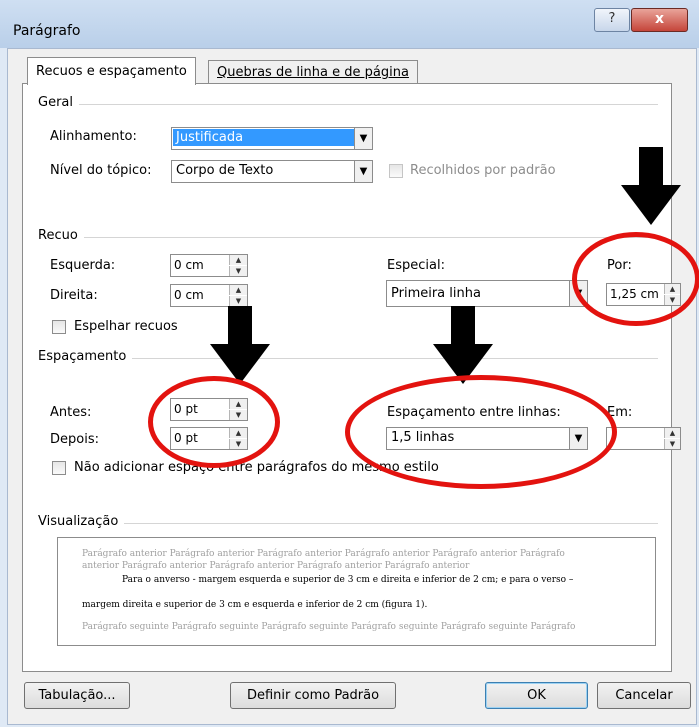 Image resolution: width=699 pixels, height=727 pixels. Describe the element at coordinates (189, 295) in the screenshot. I see `right-indent-value: 0 cm` at that location.